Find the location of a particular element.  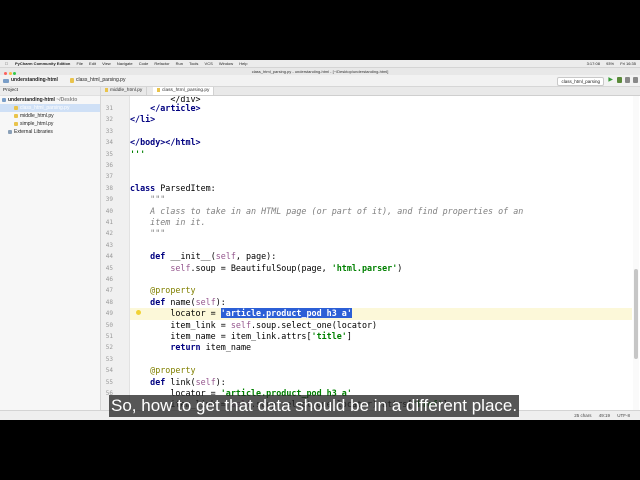

line-number: 34 is located at coordinates (109, 143).